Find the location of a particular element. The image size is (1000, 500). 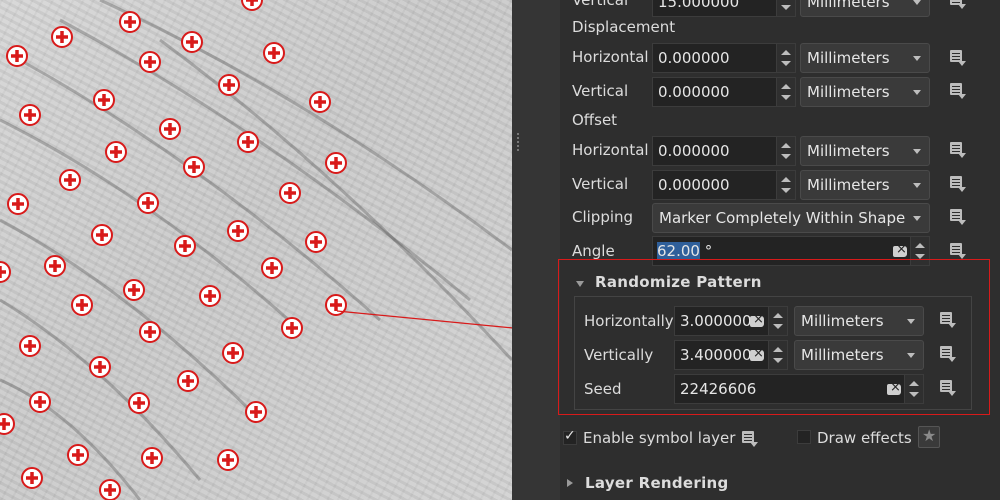

angle-value-selected: 62.00 is located at coordinates (678, 251).